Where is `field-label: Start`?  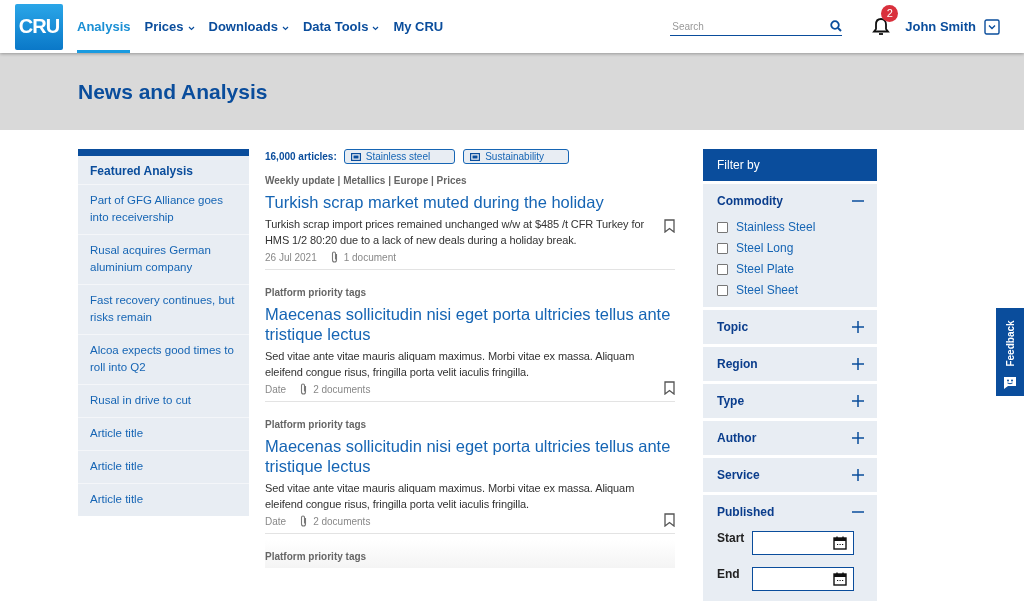 field-label: Start is located at coordinates (729, 538).